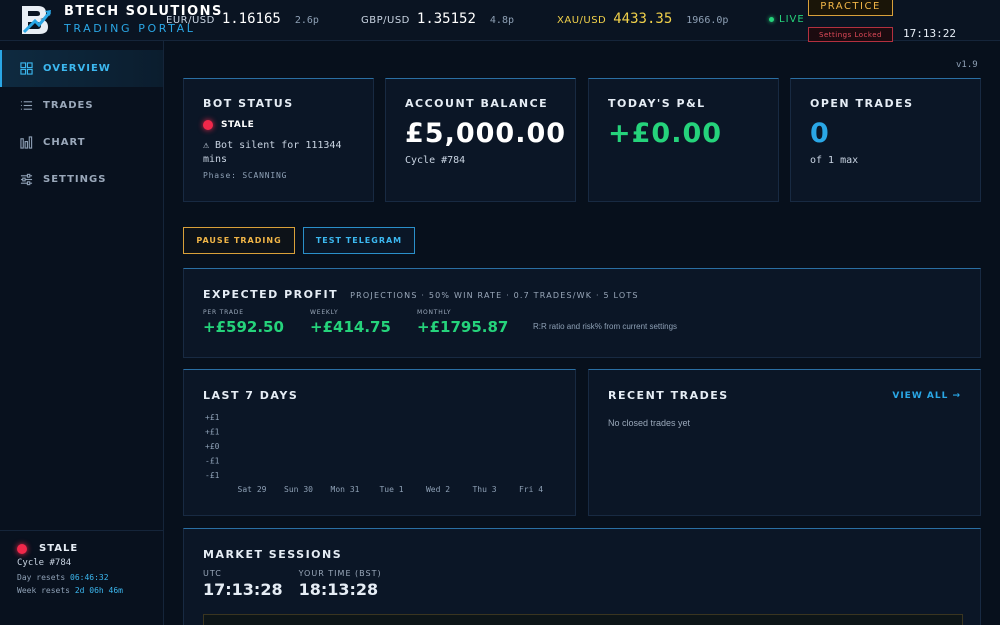 This screenshot has width=1000, height=625. Describe the element at coordinates (212, 573) in the screenshot. I see `utc-label: UTC` at that location.